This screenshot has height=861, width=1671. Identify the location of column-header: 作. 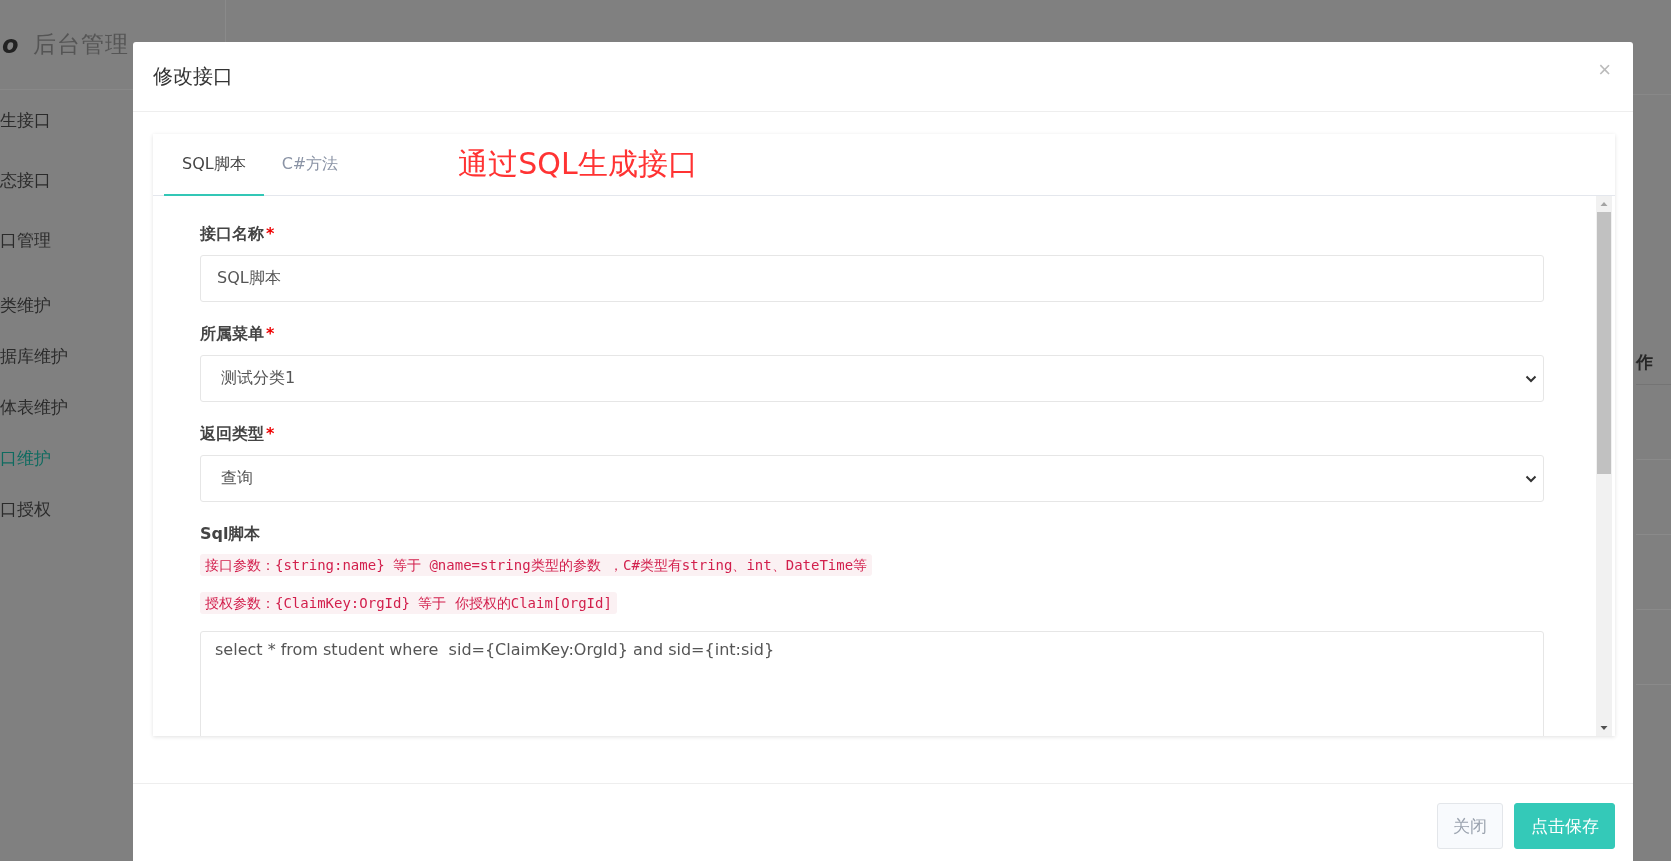
(1644, 362).